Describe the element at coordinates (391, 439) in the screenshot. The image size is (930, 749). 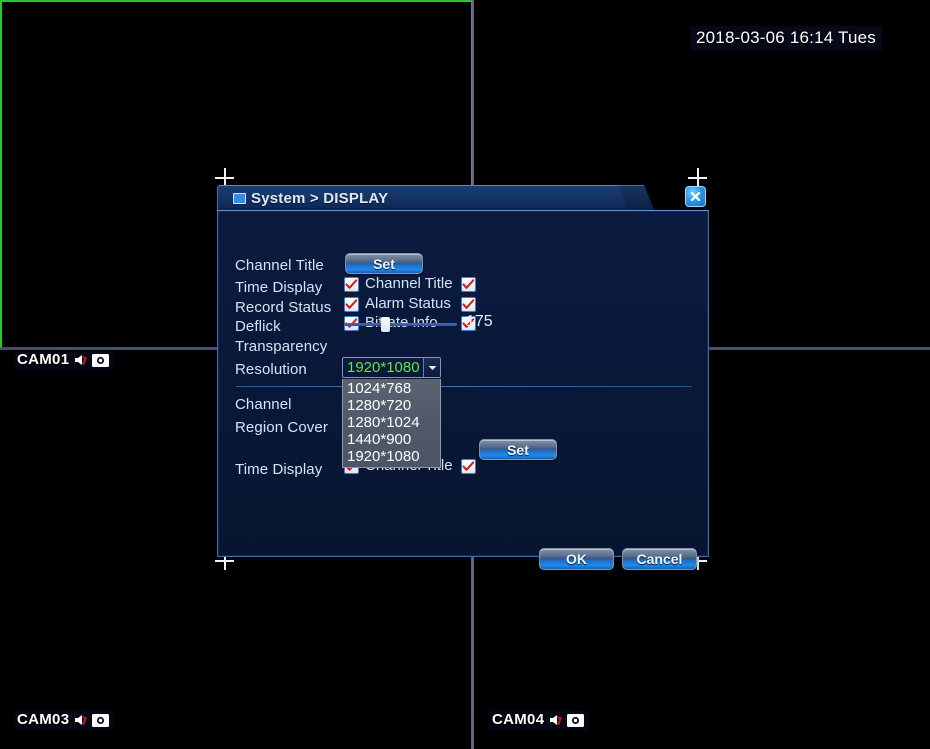
I see `resolution-option: 1440*900` at that location.